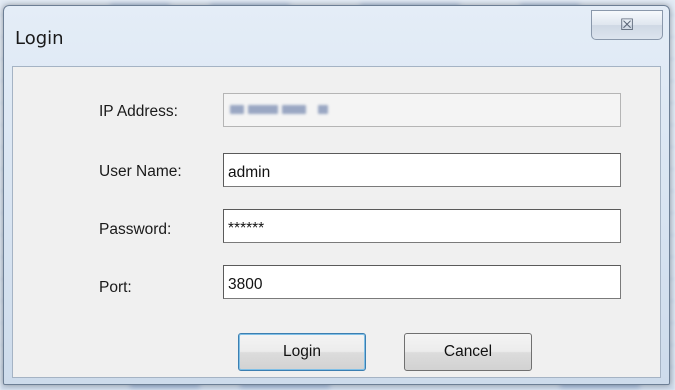  What do you see at coordinates (422, 282) in the screenshot?
I see `port-input` at bounding box center [422, 282].